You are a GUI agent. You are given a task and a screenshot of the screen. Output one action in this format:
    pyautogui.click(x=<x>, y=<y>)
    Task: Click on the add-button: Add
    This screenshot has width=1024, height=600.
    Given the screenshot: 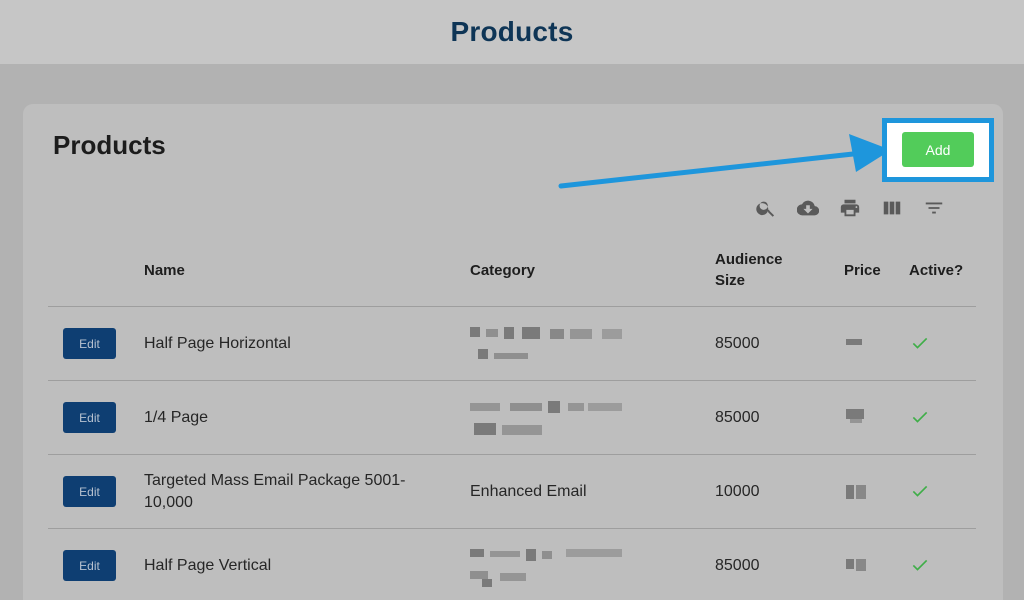 What is the action you would take?
    pyautogui.click(x=938, y=149)
    